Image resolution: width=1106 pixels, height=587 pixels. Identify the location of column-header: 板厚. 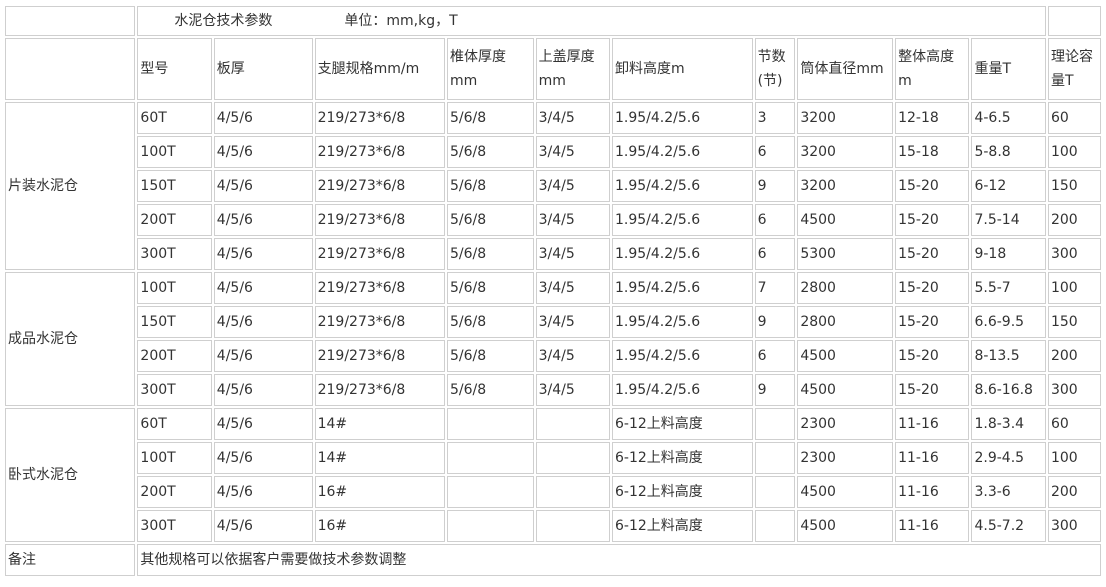
(263, 69).